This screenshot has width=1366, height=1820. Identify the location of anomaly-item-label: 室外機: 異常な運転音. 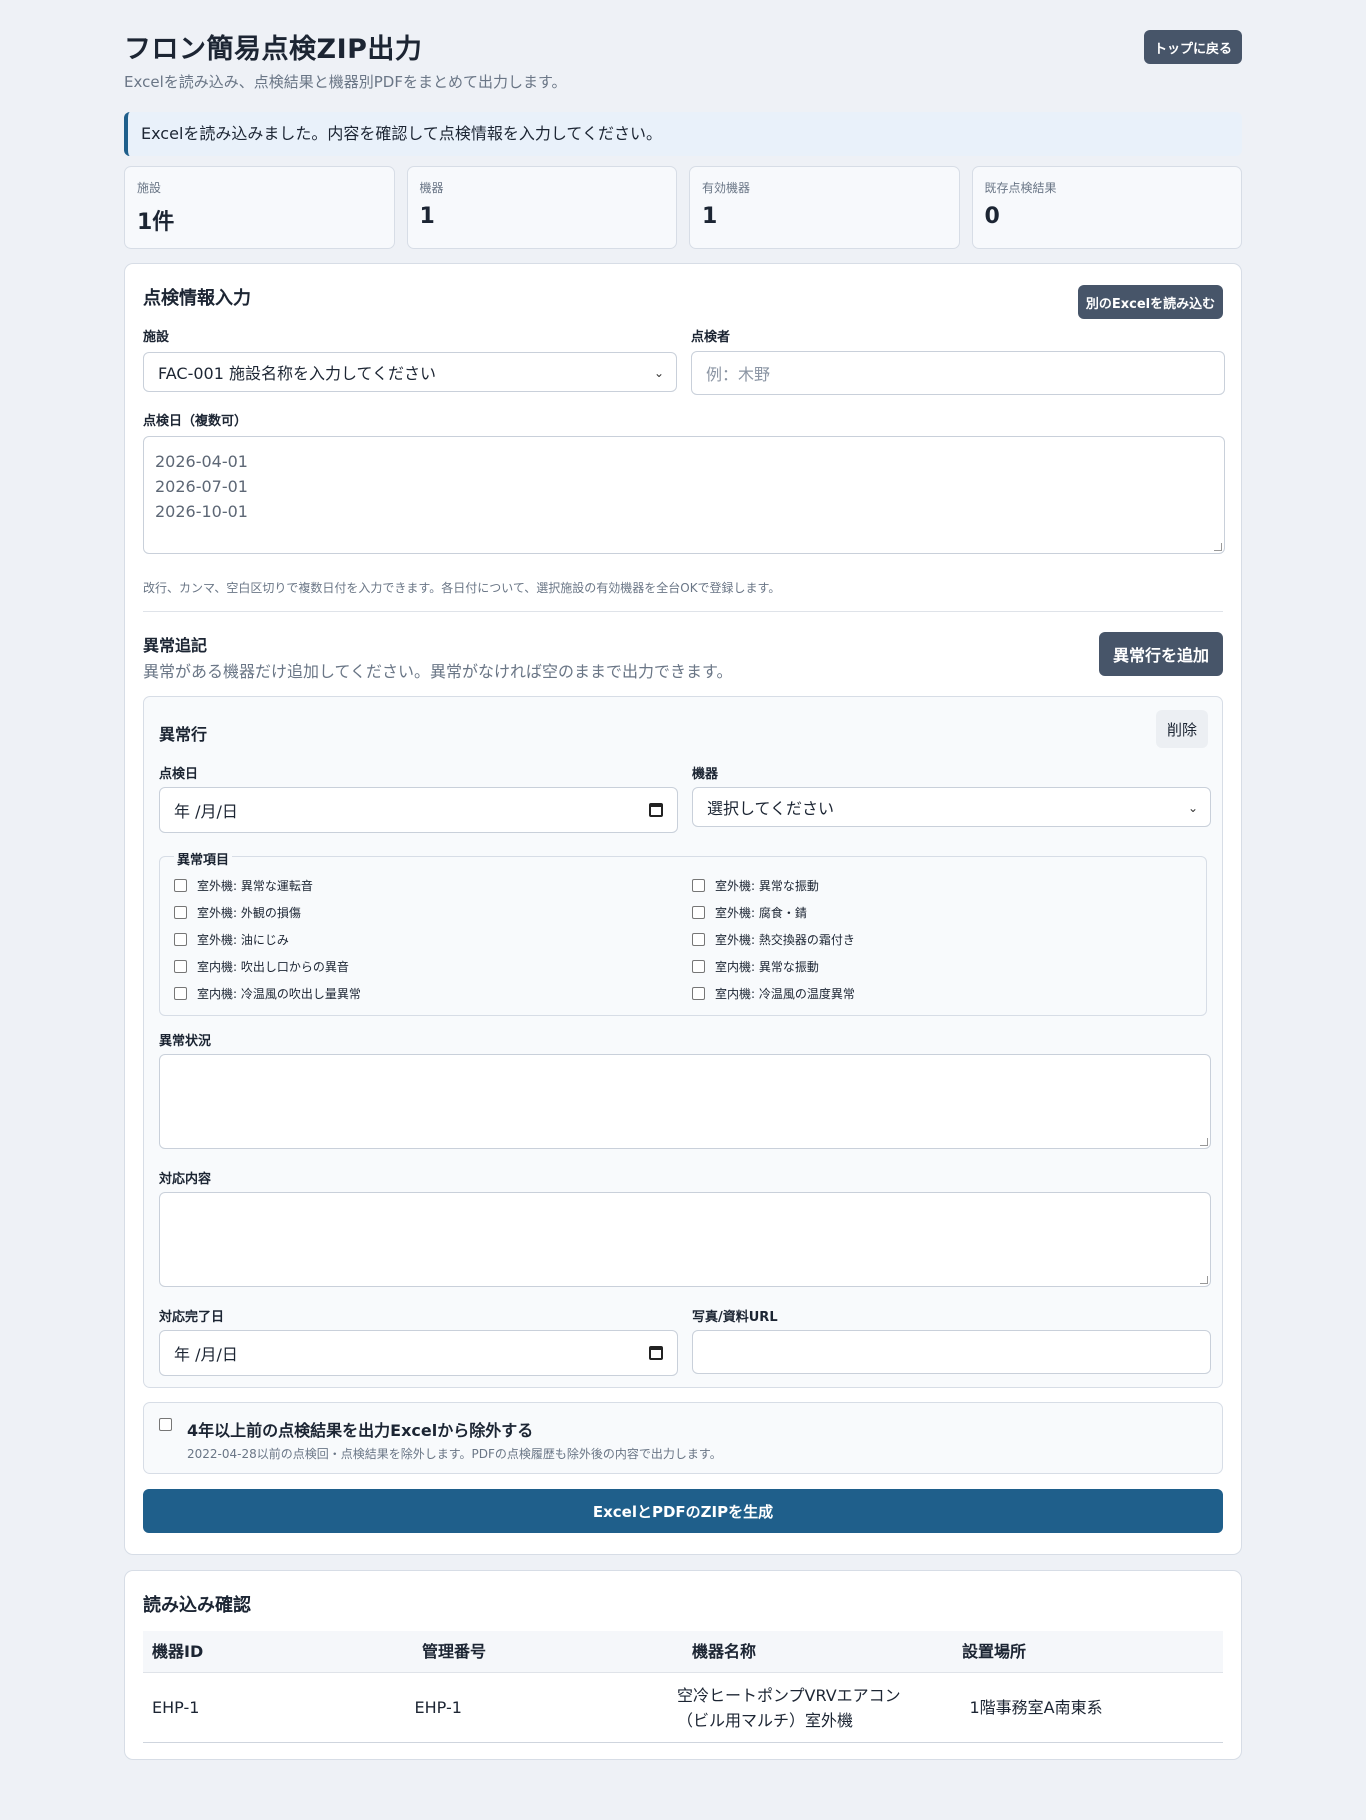
(255, 886).